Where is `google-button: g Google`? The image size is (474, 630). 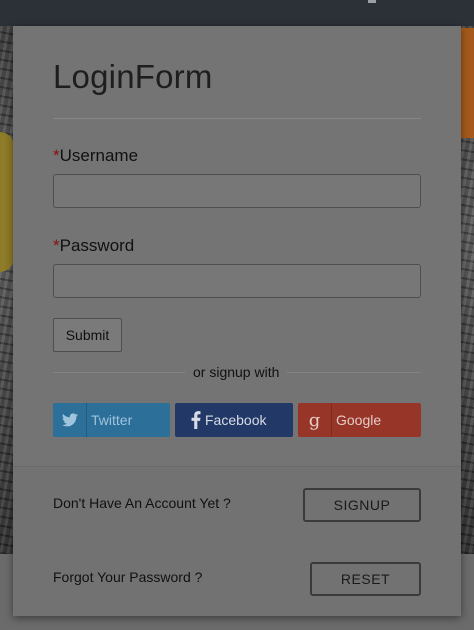
google-button: g Google is located at coordinates (359, 420).